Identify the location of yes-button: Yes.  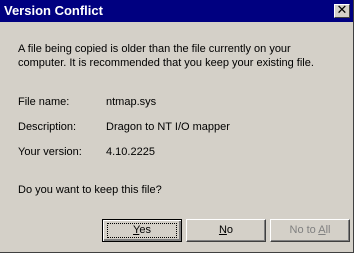
(142, 230).